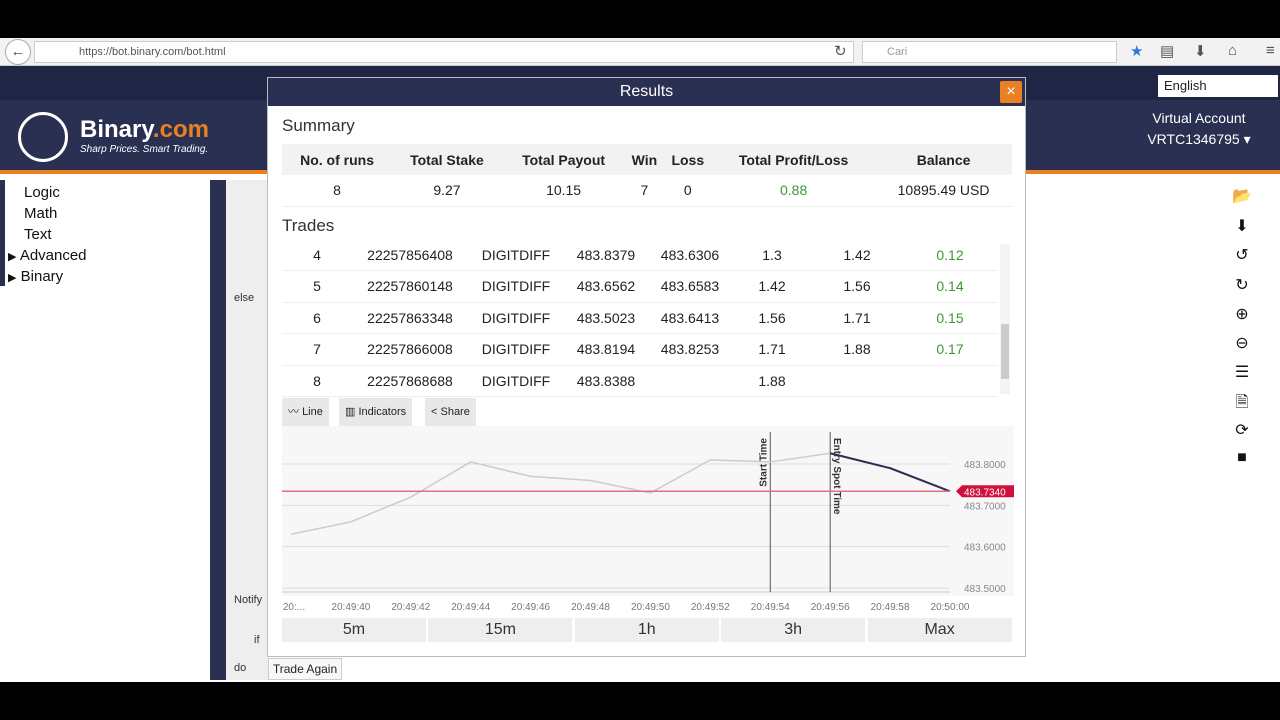  I want to click on toolbox-binary-label: Binary, so click(42, 276).